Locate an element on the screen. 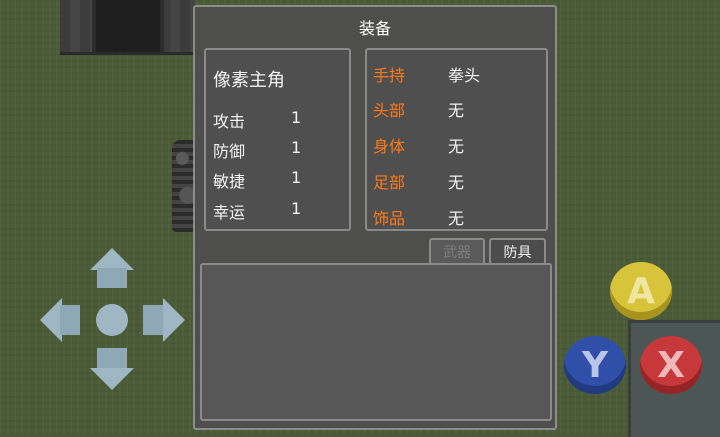  dpad-left-stem is located at coordinates (70, 320).